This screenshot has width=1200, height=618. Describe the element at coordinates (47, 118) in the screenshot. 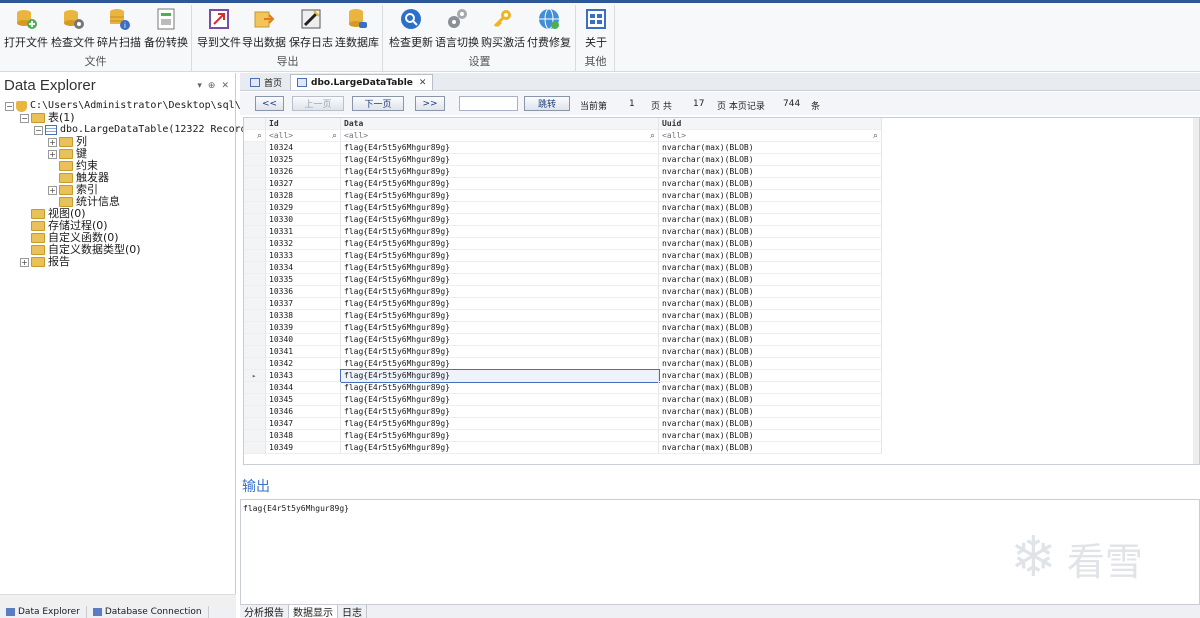

I see `tree-node-tables: − 表(1)` at that location.